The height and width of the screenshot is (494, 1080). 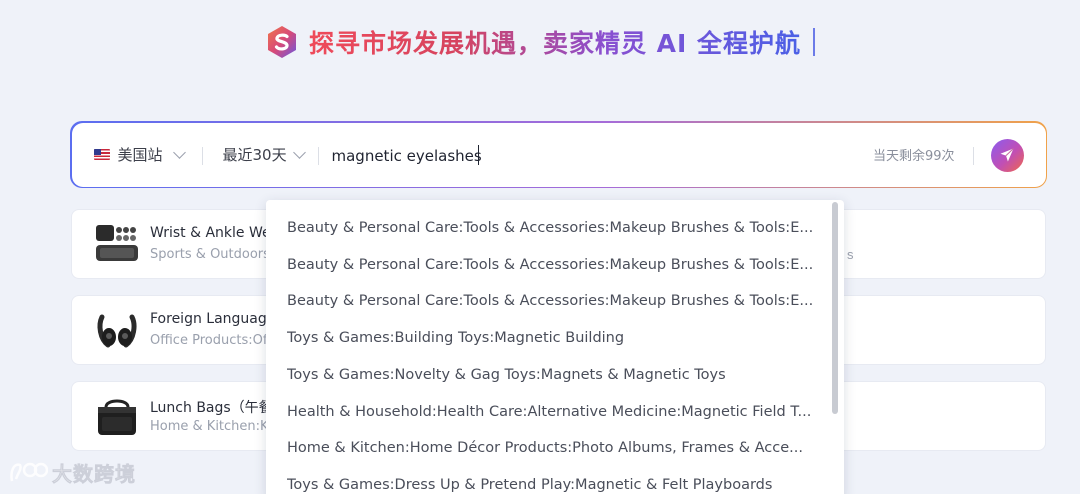 What do you see at coordinates (117, 417) in the screenshot?
I see `lunch-bag-product-image` at bounding box center [117, 417].